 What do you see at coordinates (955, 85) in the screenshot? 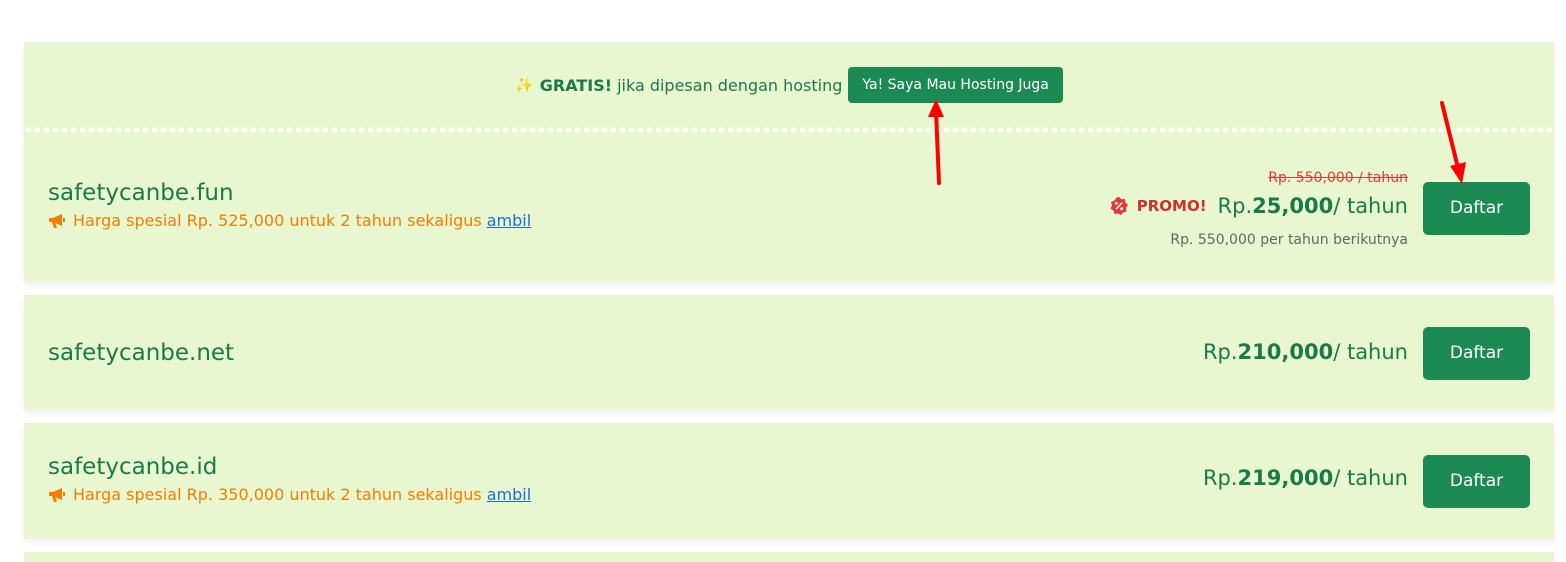
I see `add-hosting-button: Ya! Saya Mau Hosting Juga` at bounding box center [955, 85].